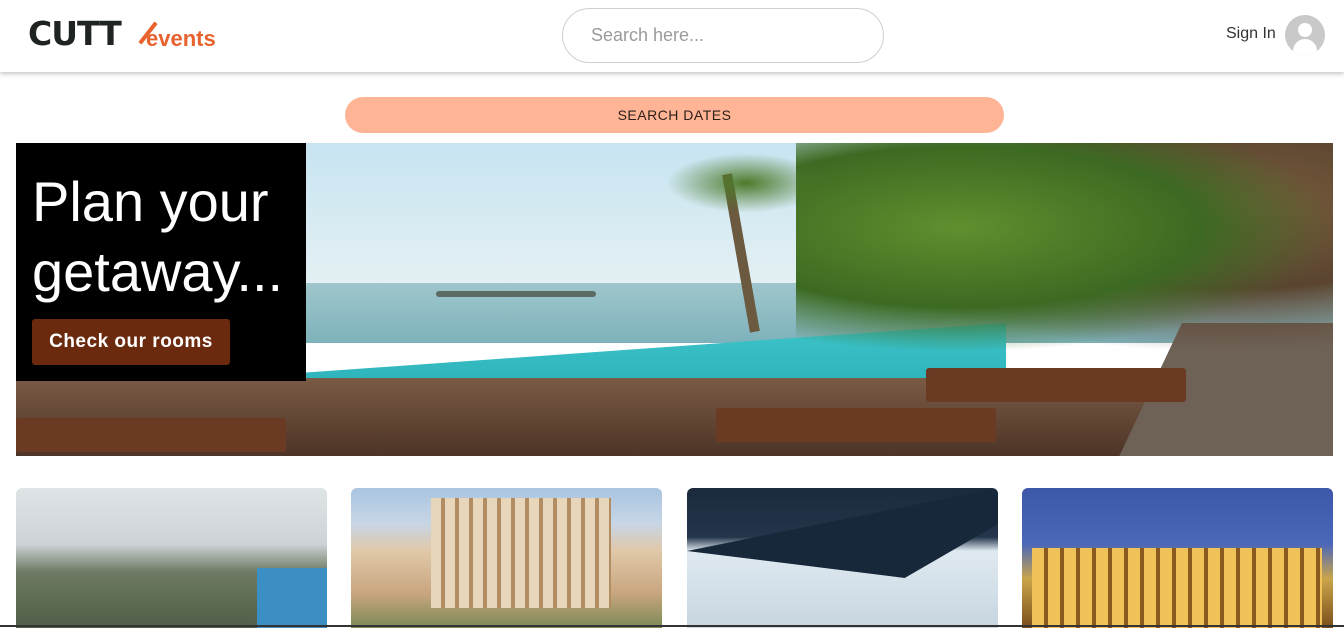 The image size is (1344, 628). I want to click on user-avatar-icon, so click(1305, 35).